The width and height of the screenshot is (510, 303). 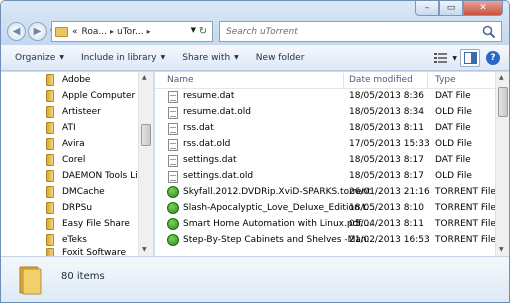 What do you see at coordinates (325, 129) in the screenshot?
I see `file-row: rss.dat 18/05/2013 8:11 DAT File` at bounding box center [325, 129].